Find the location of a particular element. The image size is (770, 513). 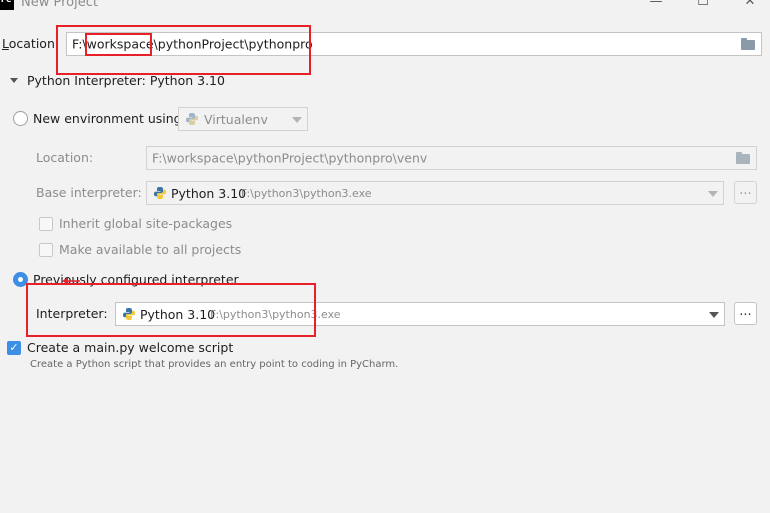

interpreter-section-title: Python Interpreter: Python 3.10 is located at coordinates (126, 80).